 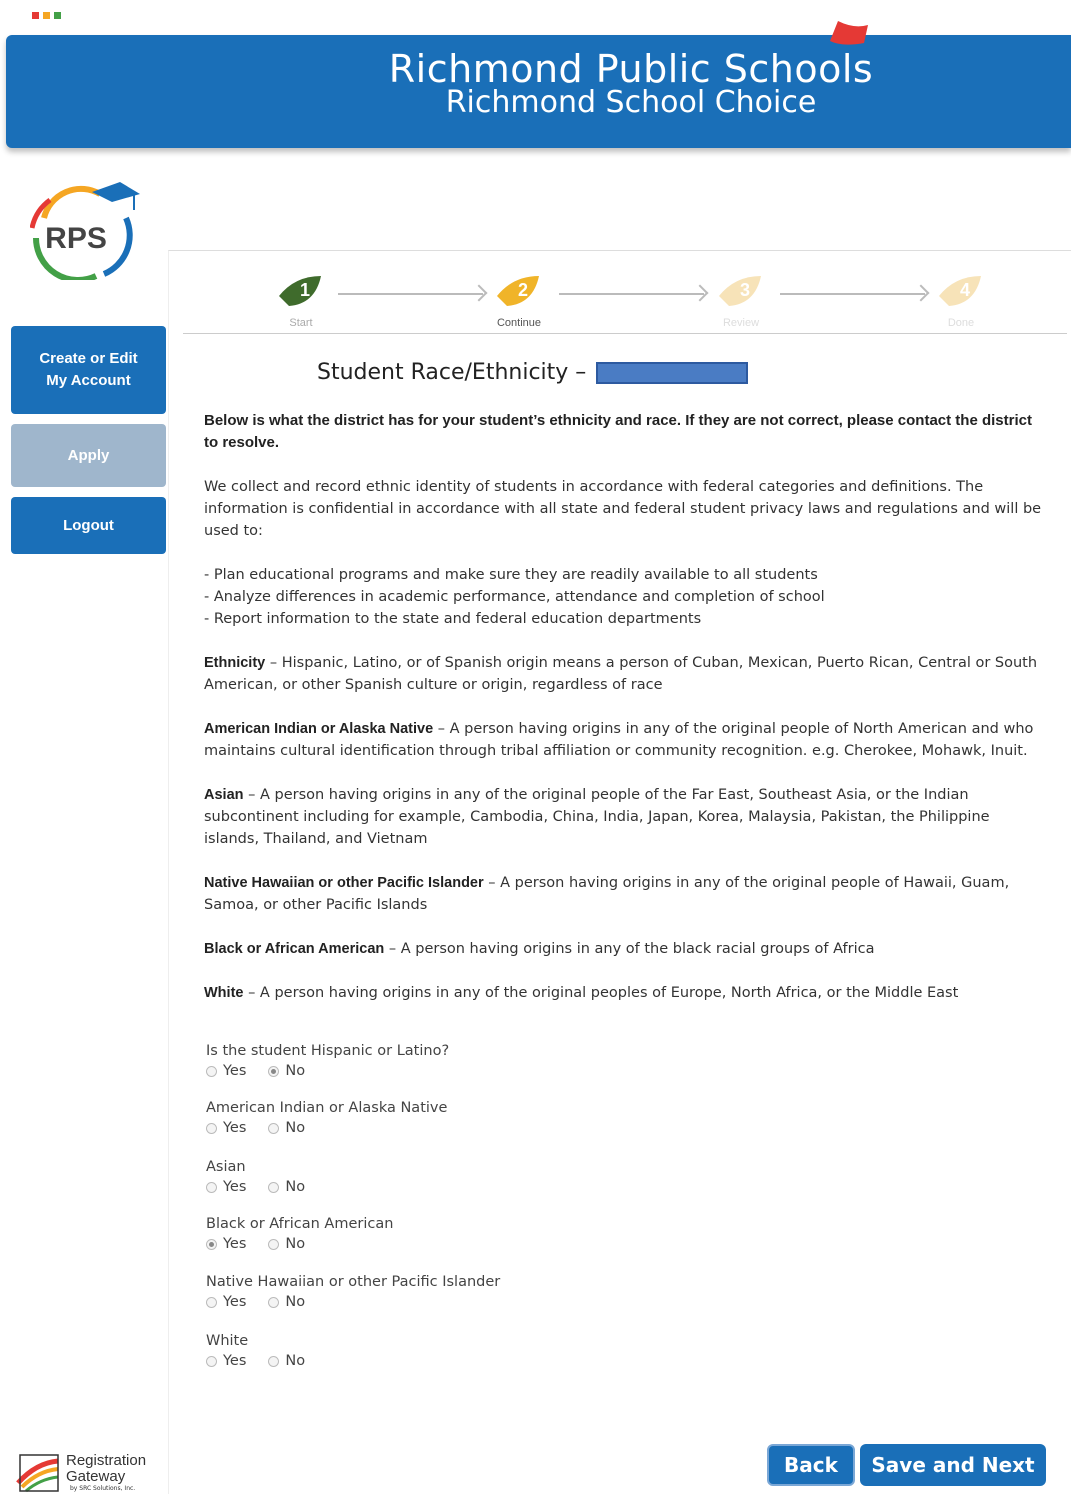 I want to click on step-continue: 2 Continue, so click(x=519, y=299).